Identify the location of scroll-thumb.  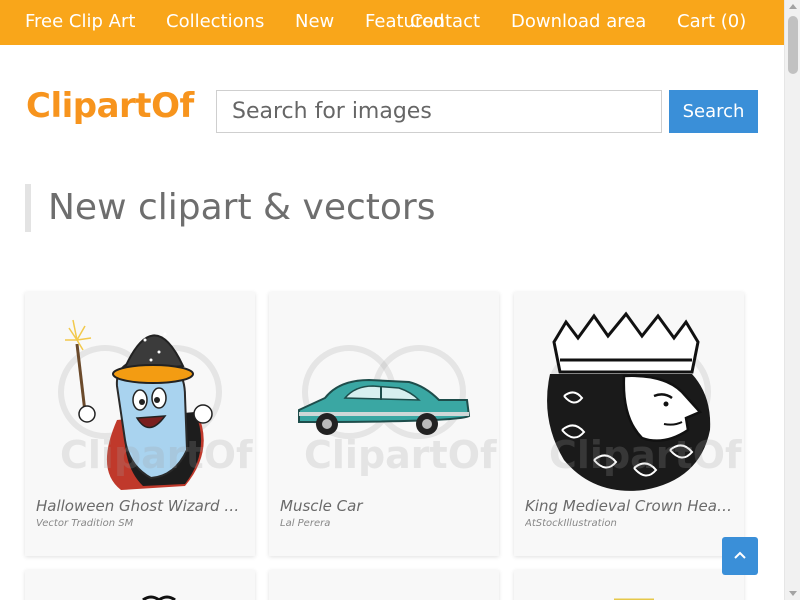
(793, 45).